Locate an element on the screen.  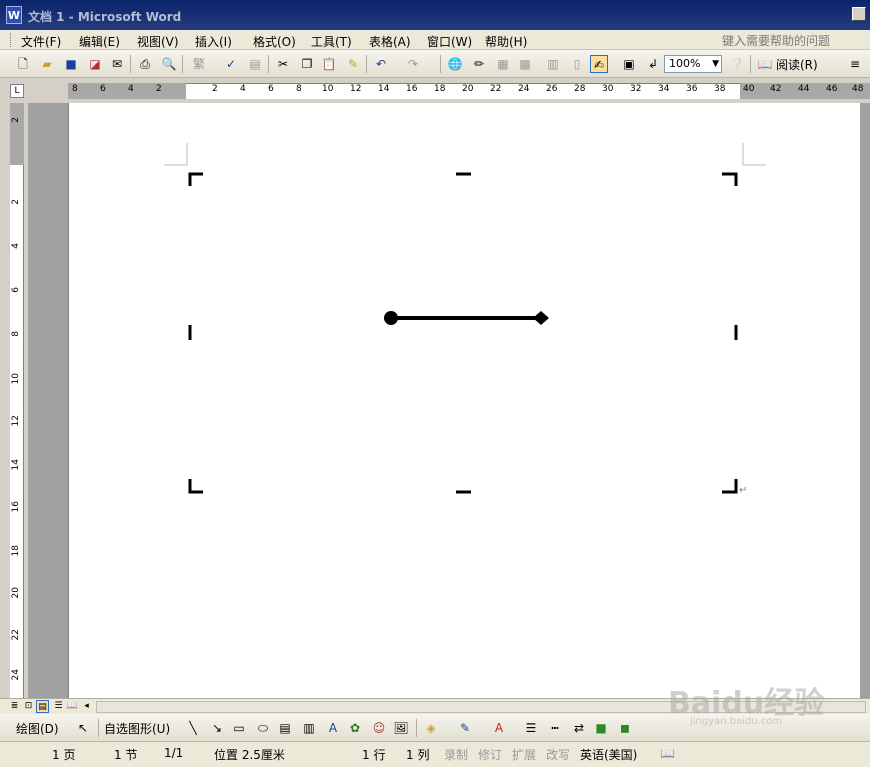
oval-line-end is located at coordinates (391, 318).